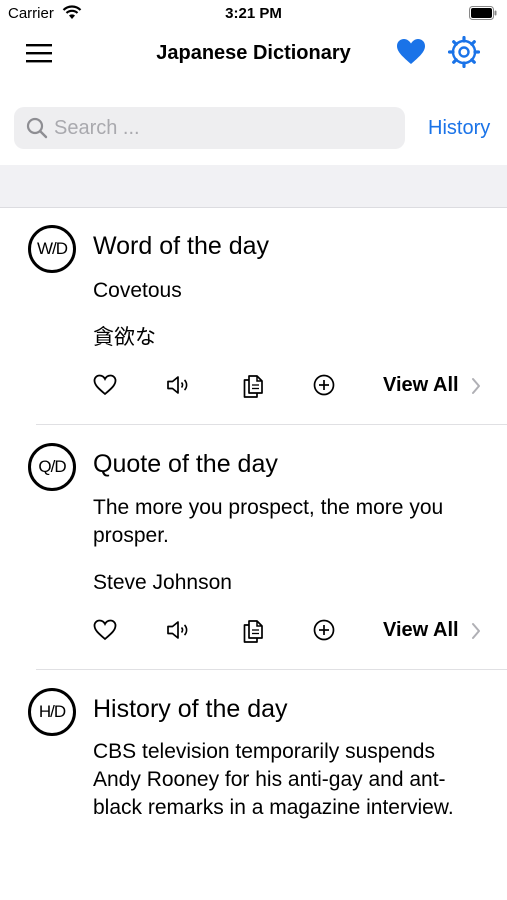 This screenshot has width=507, height=900. I want to click on search-box, so click(209, 128).